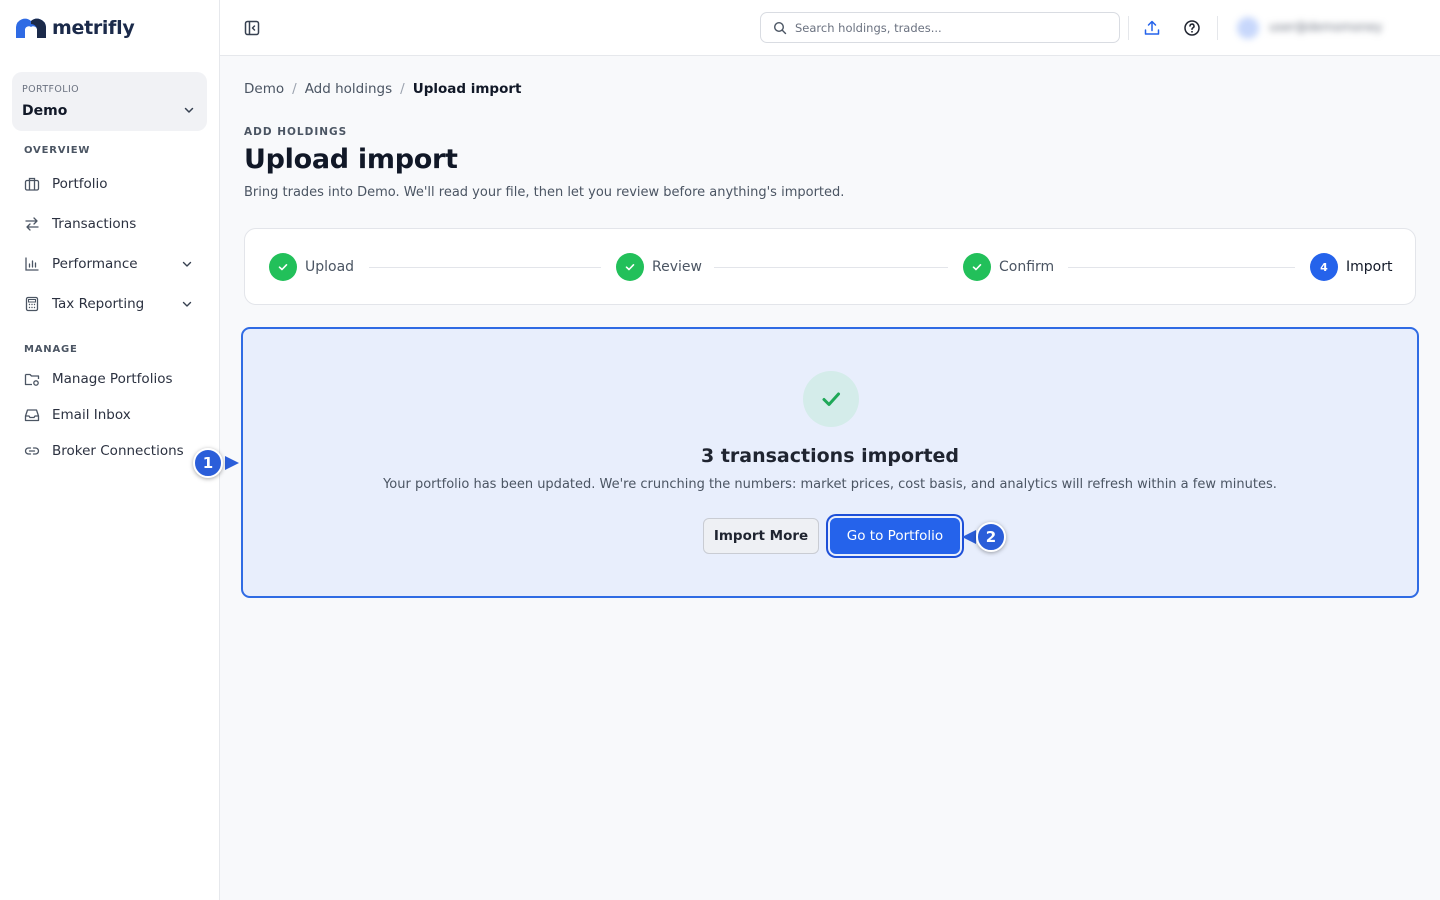 This screenshot has width=1440, height=900. I want to click on link-icon, so click(32, 451).